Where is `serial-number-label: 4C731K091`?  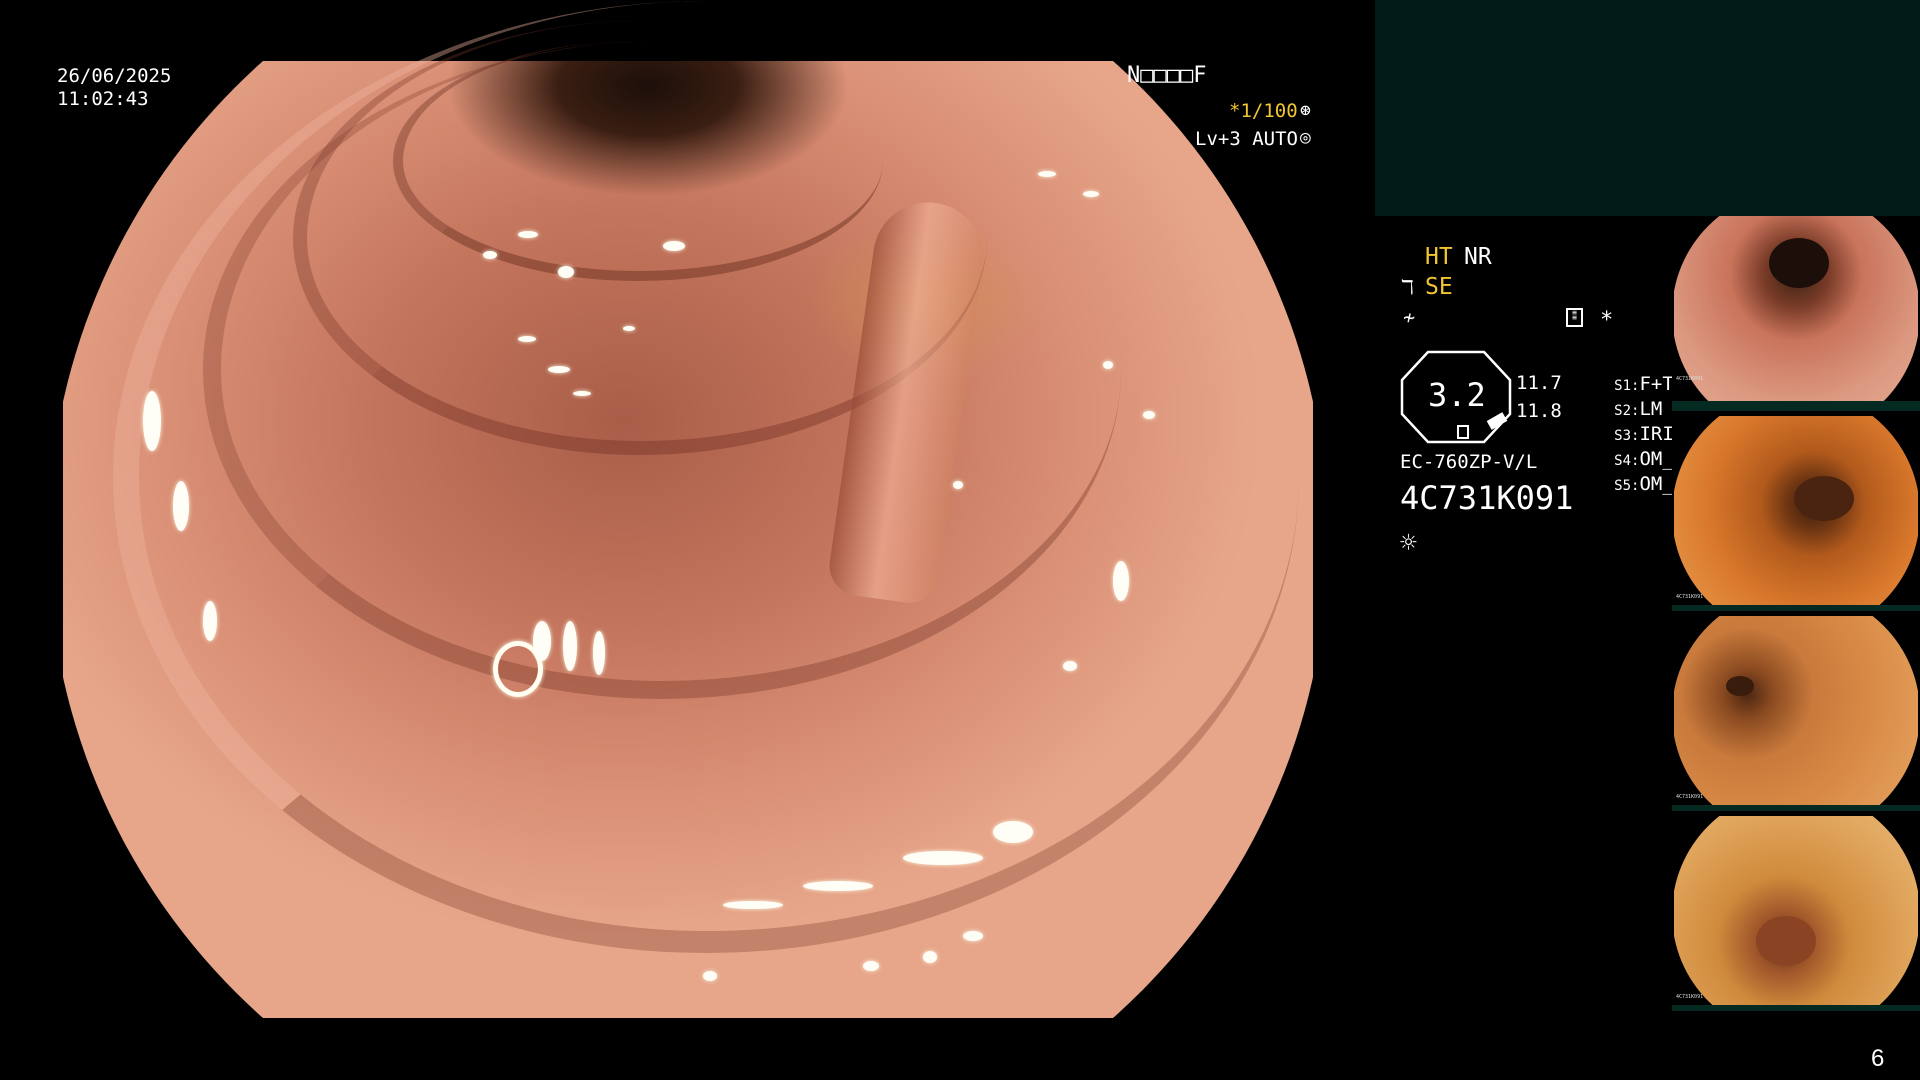 serial-number-label: 4C731K091 is located at coordinates (1487, 498).